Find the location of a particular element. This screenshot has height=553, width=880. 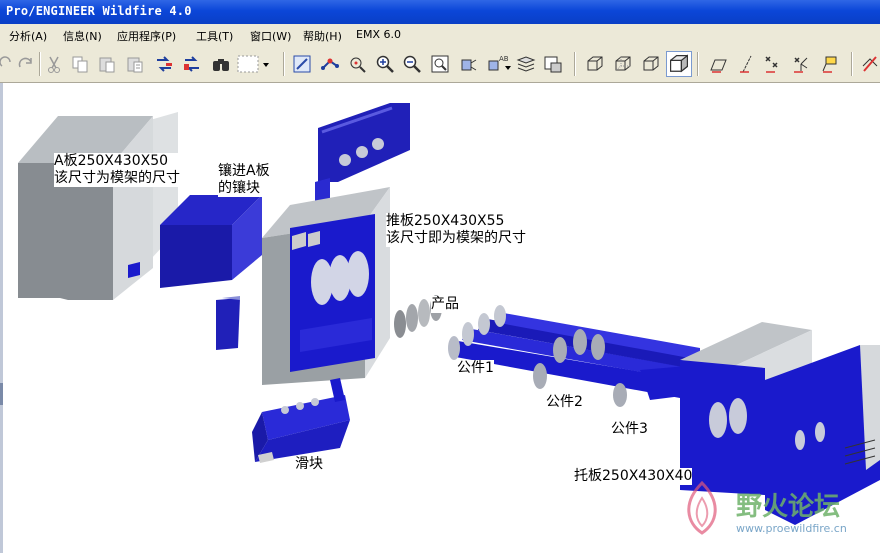

insert-label-line1: 镶进A板 is located at coordinates (244, 171).